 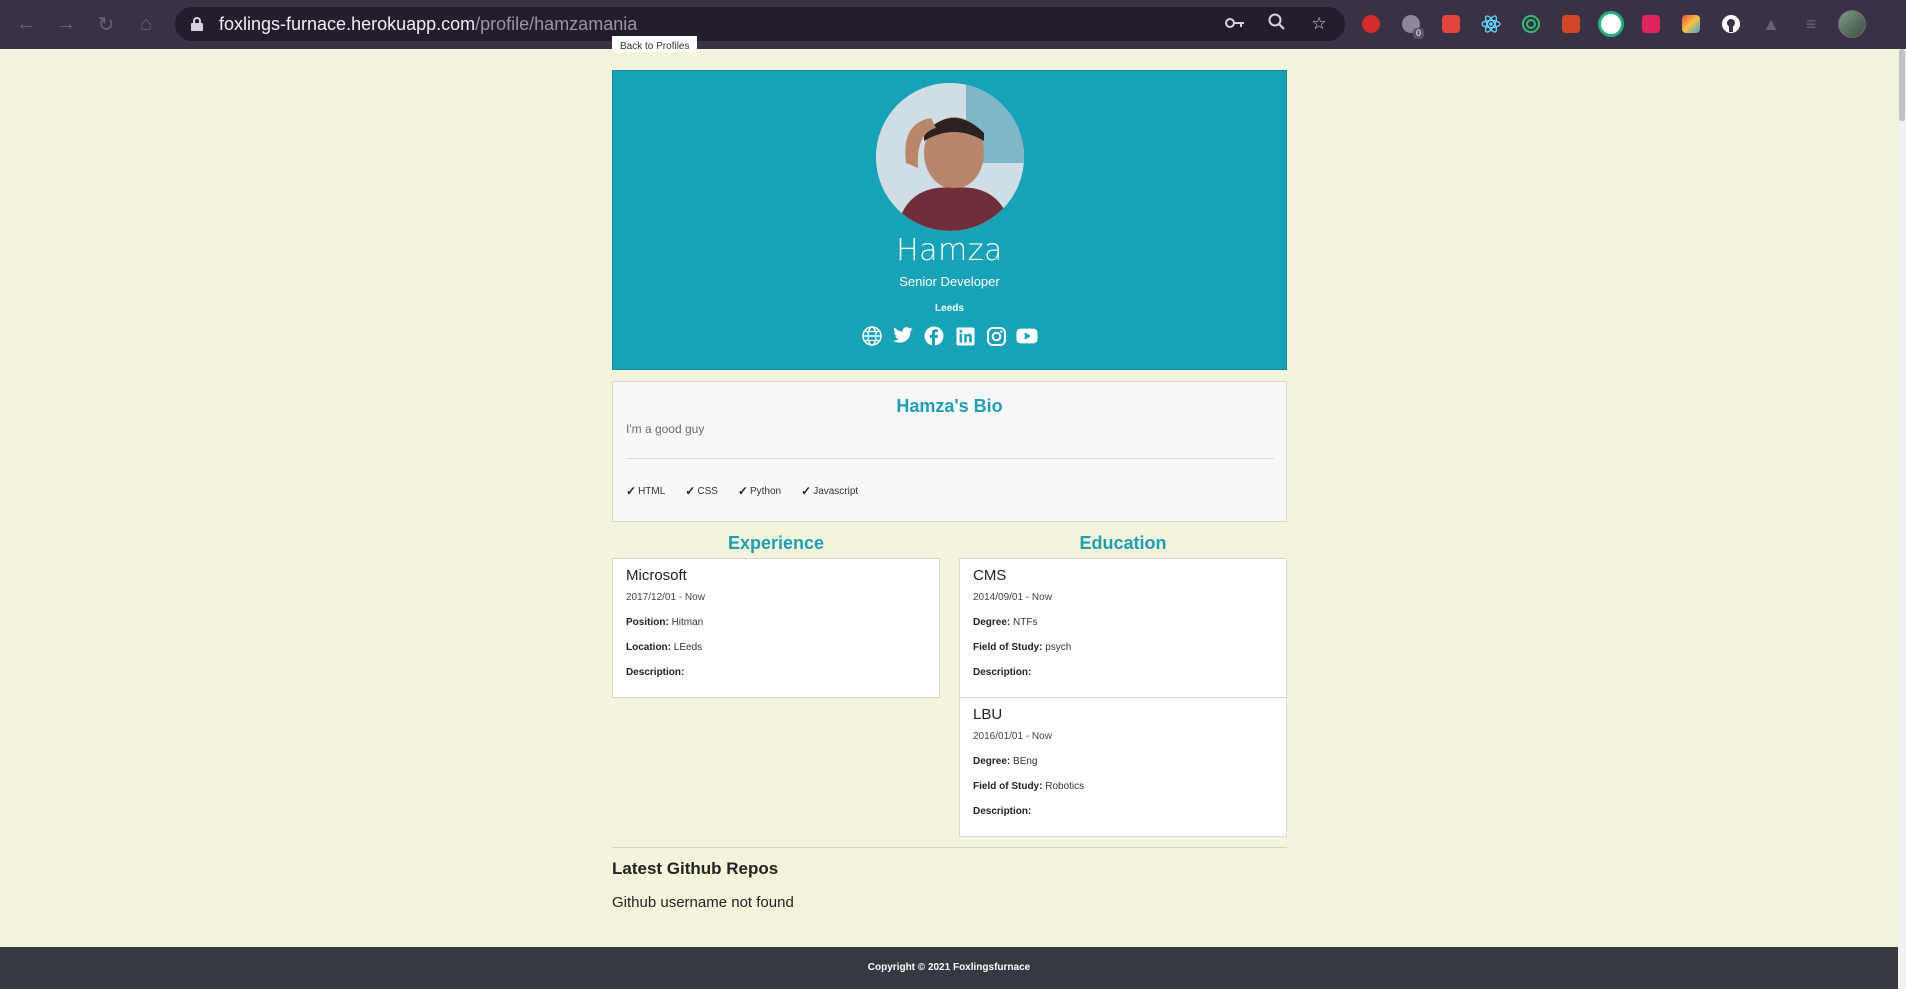 I want to click on color-extension-icon, so click(x=1691, y=24).